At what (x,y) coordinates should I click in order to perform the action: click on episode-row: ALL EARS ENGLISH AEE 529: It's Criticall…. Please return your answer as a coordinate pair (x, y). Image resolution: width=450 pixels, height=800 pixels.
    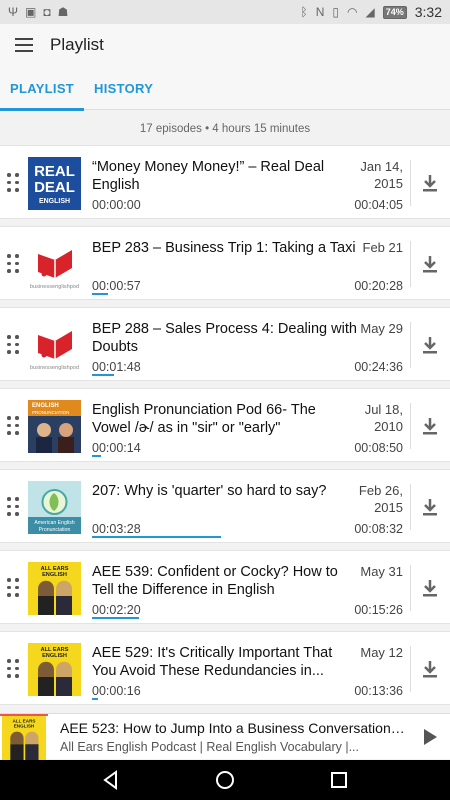
    Looking at the image, I should click on (225, 668).